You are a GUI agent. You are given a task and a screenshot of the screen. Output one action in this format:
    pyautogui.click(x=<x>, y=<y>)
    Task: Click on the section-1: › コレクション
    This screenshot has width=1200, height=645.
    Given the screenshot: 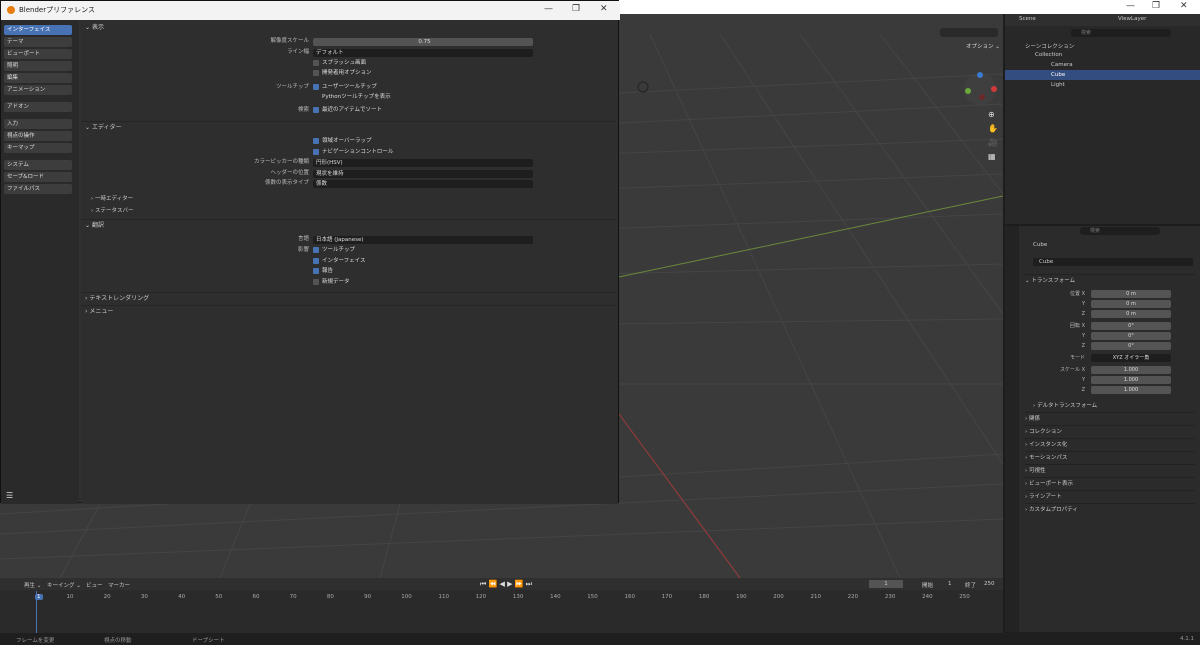 What is the action you would take?
    pyautogui.click(x=1110, y=431)
    